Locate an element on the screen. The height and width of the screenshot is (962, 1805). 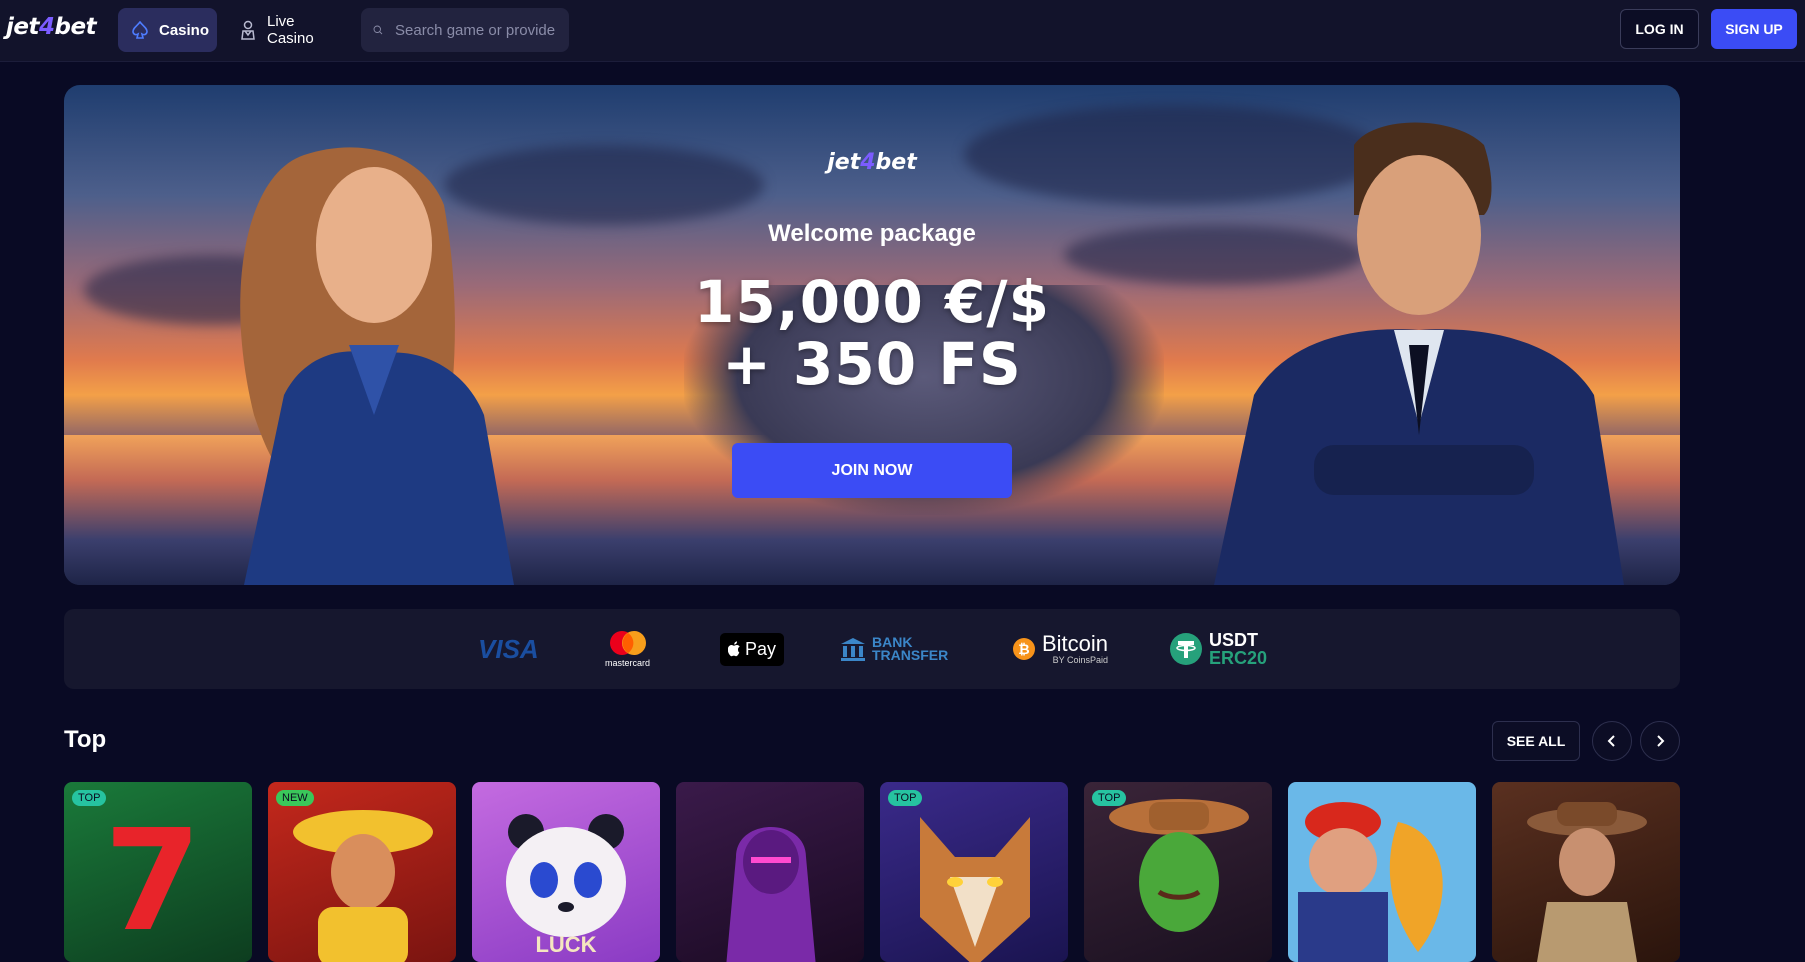
hero-logo-prefix: jet is located at coordinates (844, 162).